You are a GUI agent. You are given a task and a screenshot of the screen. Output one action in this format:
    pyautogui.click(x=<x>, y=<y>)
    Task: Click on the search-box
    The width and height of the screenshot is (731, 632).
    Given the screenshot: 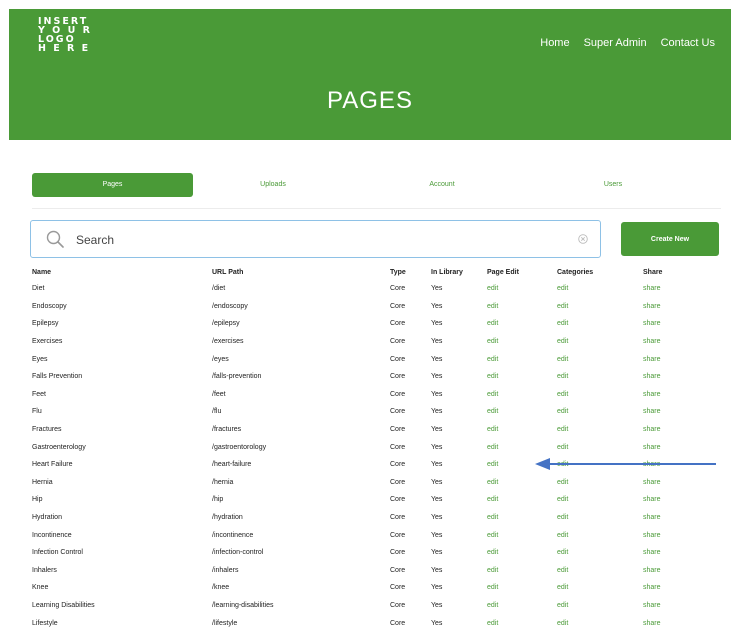 What is the action you would take?
    pyautogui.click(x=315, y=239)
    